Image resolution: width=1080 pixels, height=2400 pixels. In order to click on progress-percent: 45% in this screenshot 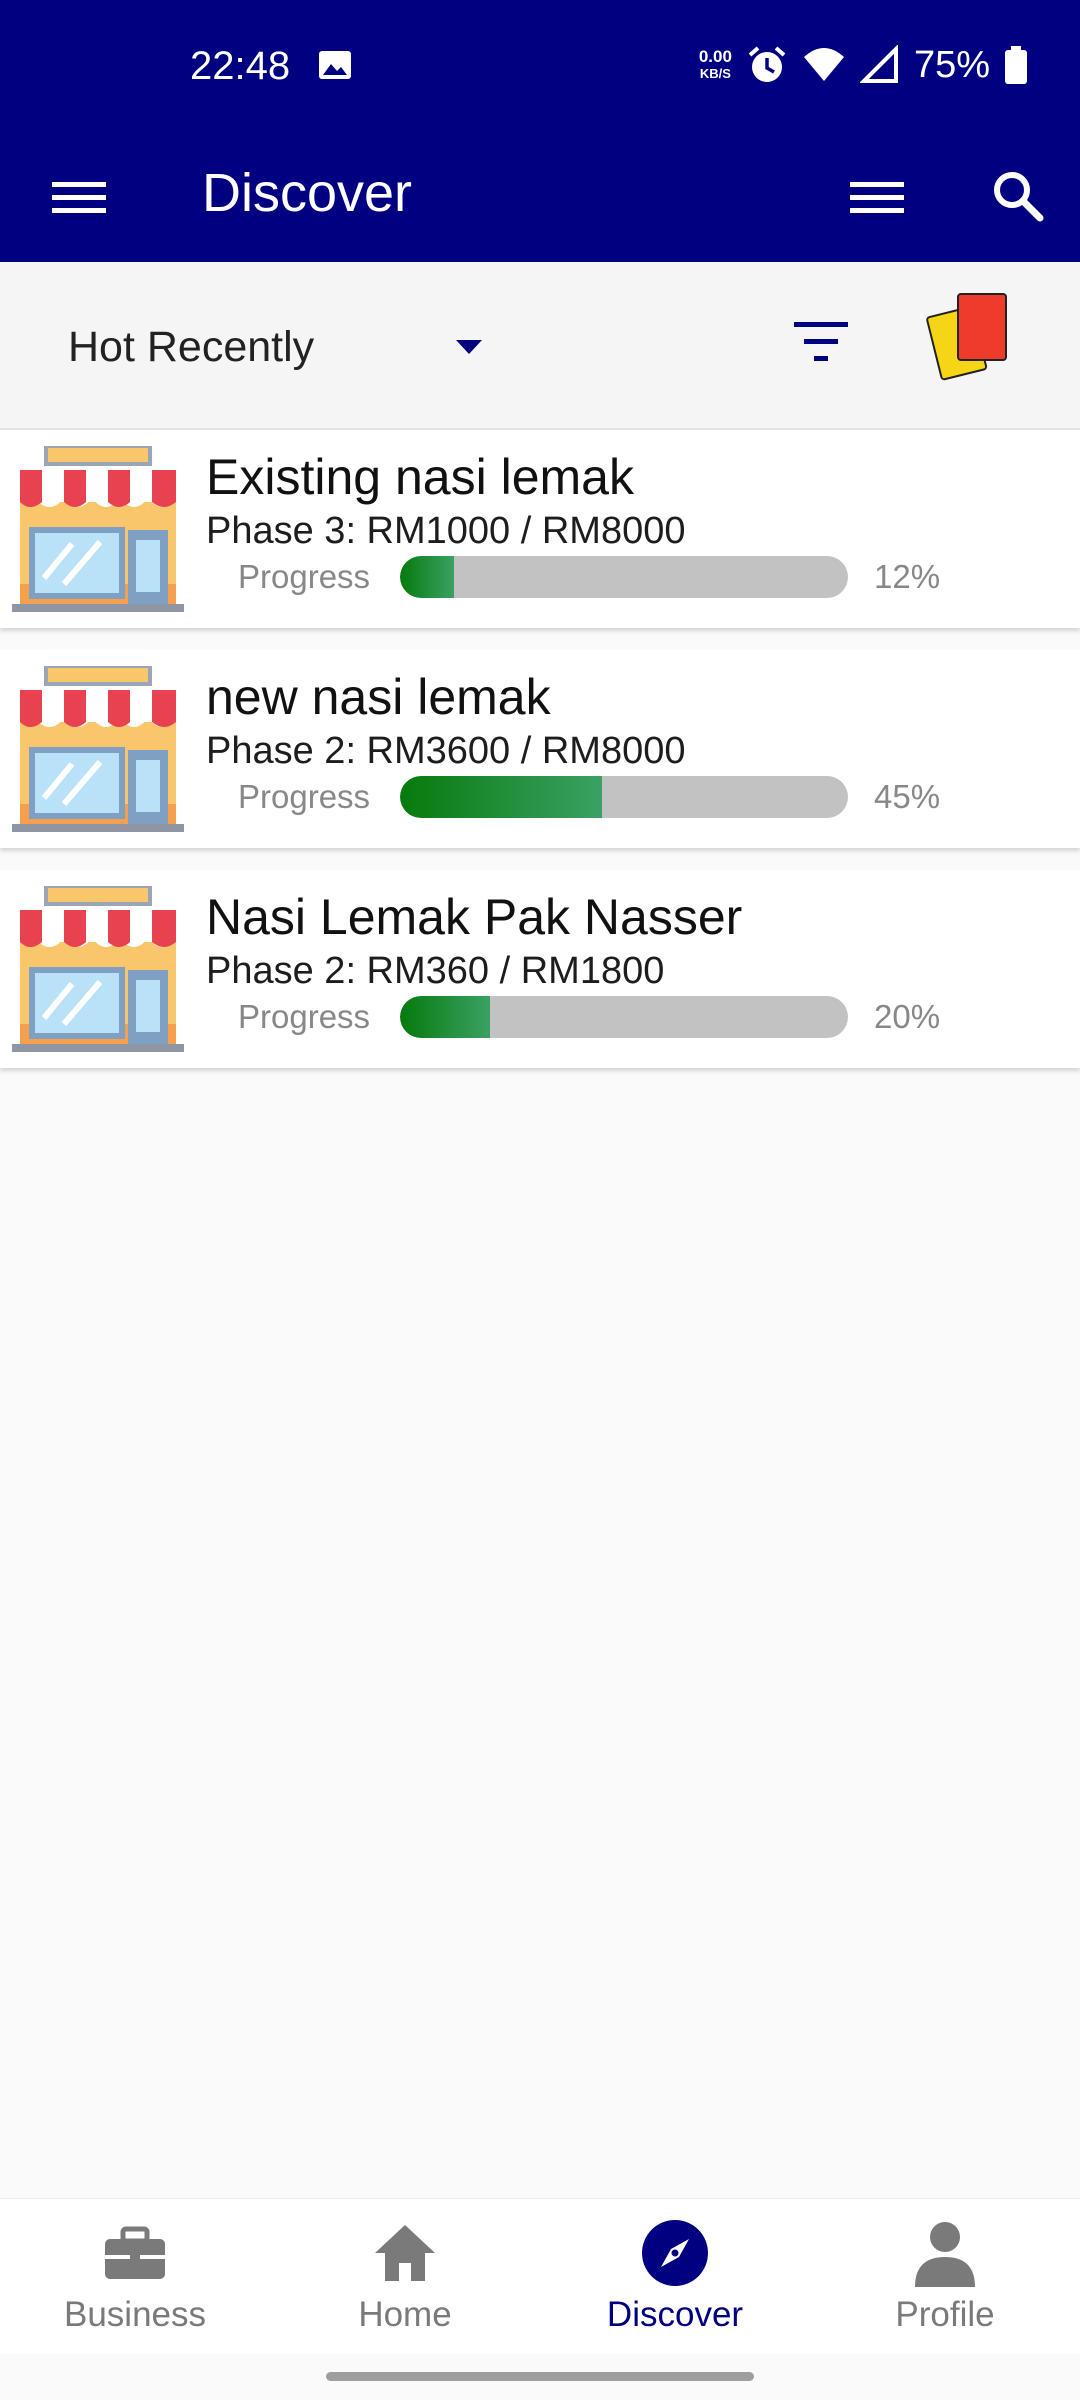, I will do `click(907, 796)`.